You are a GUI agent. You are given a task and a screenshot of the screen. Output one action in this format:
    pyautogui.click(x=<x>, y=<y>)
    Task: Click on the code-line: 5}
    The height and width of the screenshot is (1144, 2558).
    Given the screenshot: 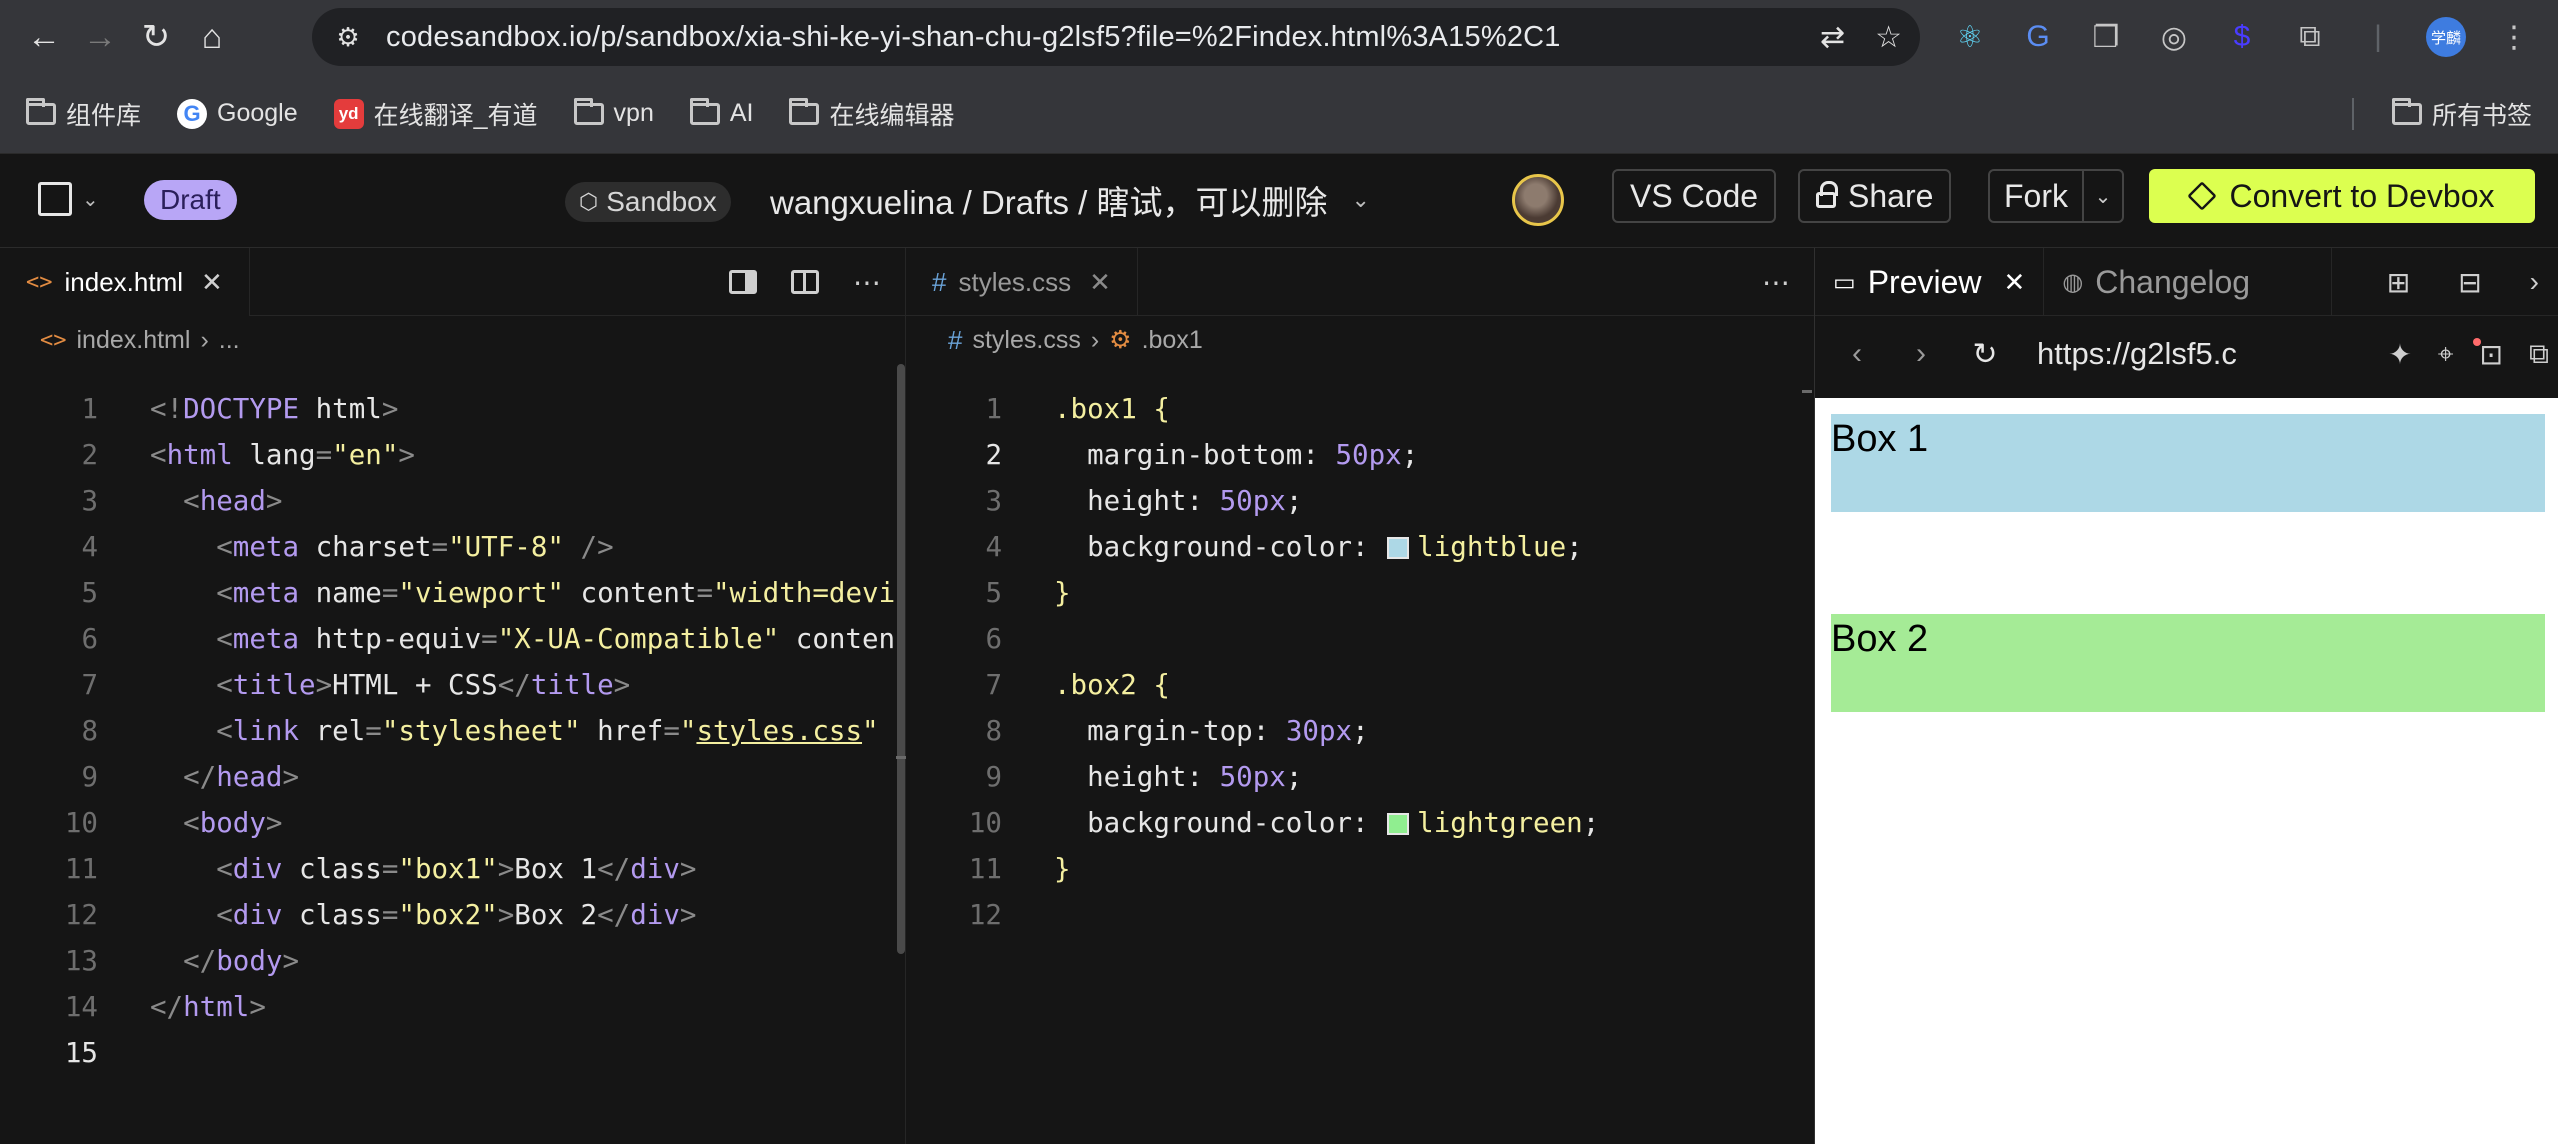 What is the action you would take?
    pyautogui.click(x=1360, y=593)
    